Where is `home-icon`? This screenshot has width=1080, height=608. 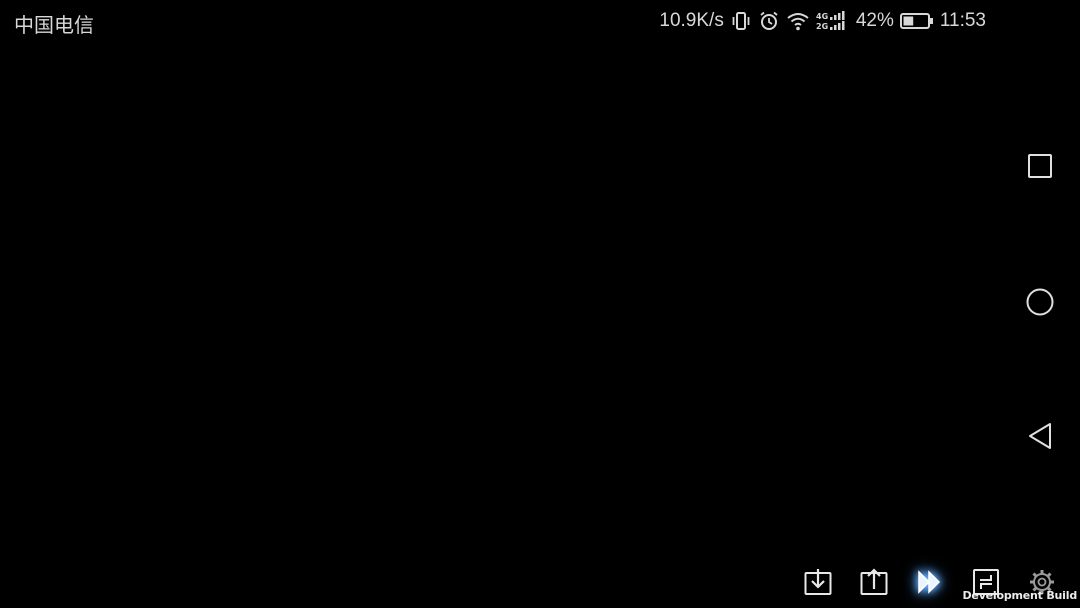
home-icon is located at coordinates (1040, 304).